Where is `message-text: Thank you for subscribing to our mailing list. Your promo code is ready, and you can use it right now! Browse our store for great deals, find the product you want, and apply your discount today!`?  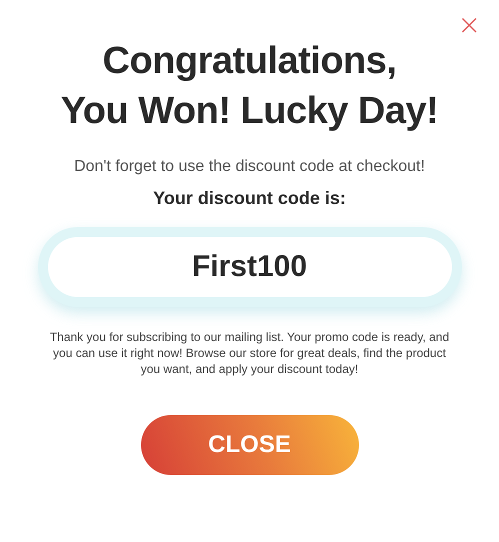
message-text: Thank you for subscribing to our mailing list. Your promo code is ready, and you can use it right now! Browse our store for great deals, find the product you want, and apply your discount today! is located at coordinates (249, 353).